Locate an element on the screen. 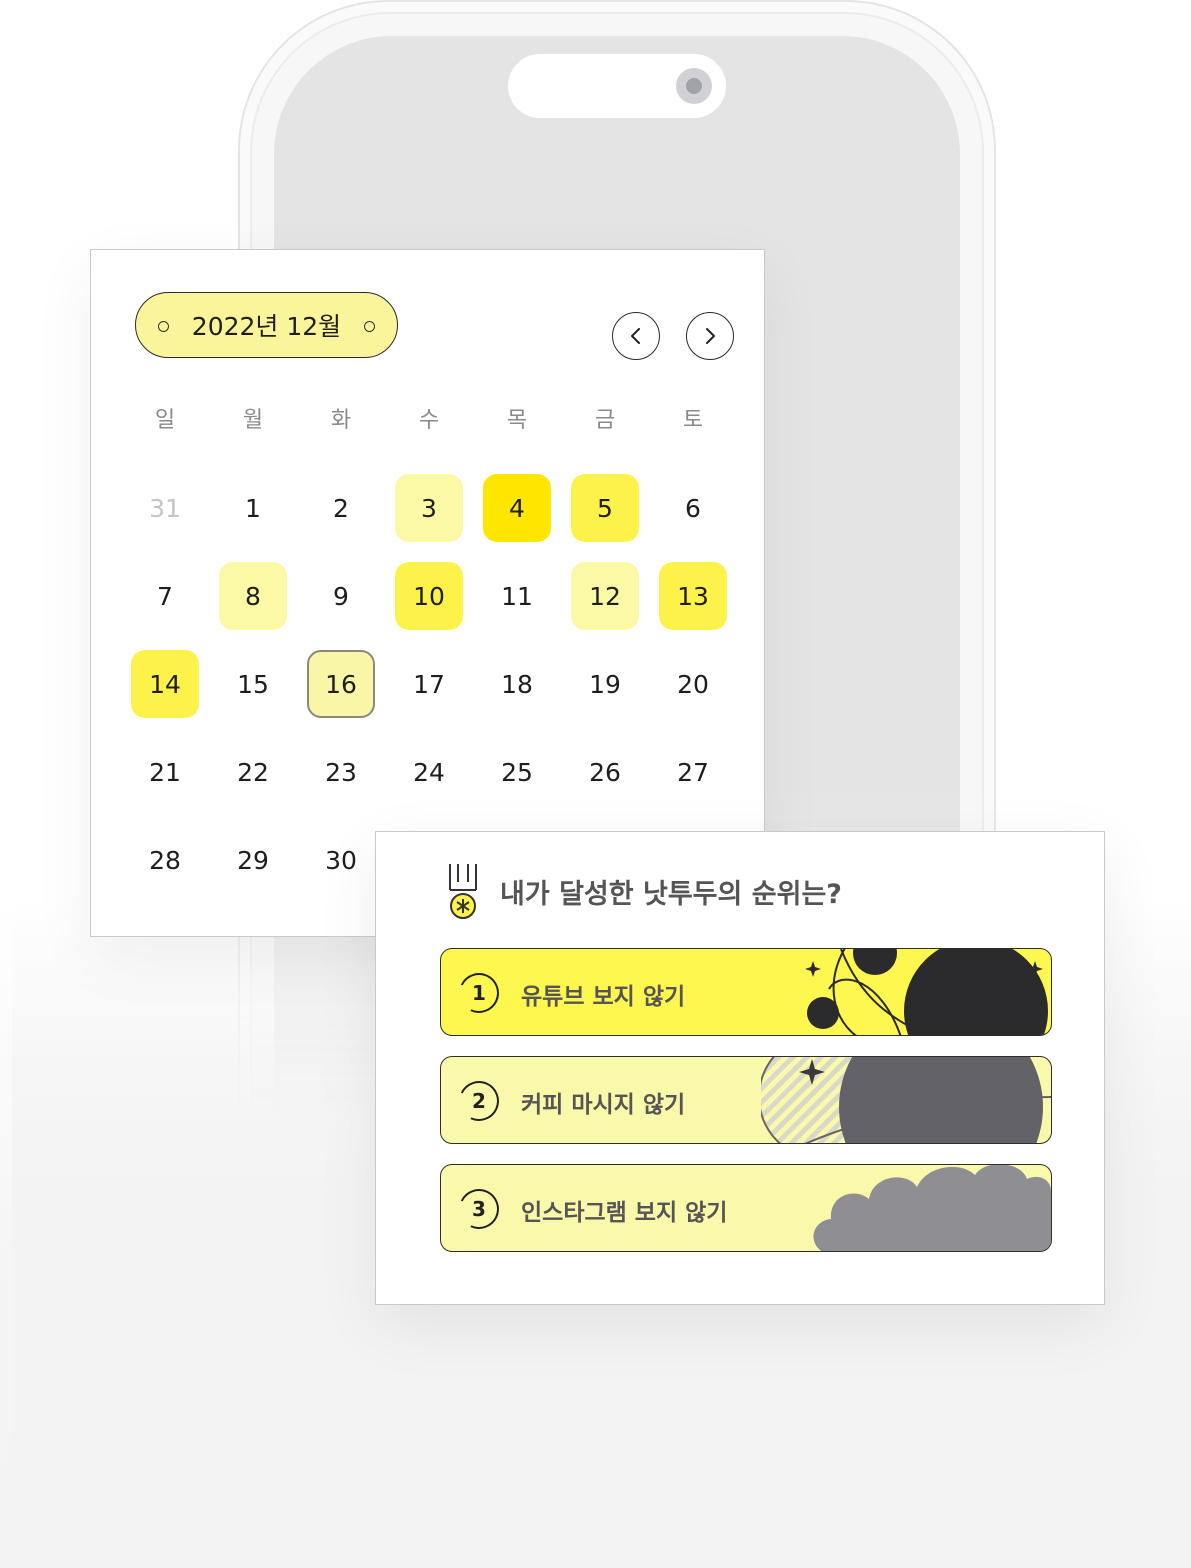 Image resolution: width=1191 pixels, height=1568 pixels. weekday-tue: 화 is located at coordinates (341, 420).